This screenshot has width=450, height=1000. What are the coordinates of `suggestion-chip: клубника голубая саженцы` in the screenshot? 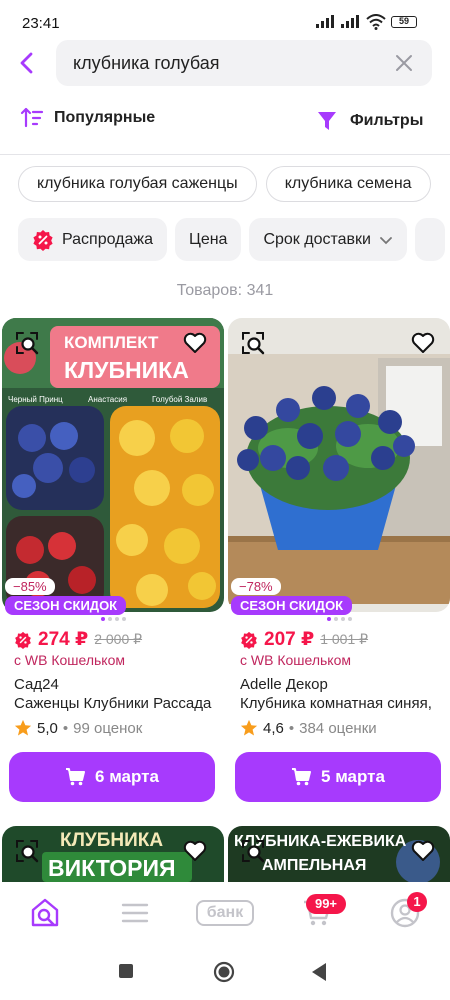 It's located at (137, 184).